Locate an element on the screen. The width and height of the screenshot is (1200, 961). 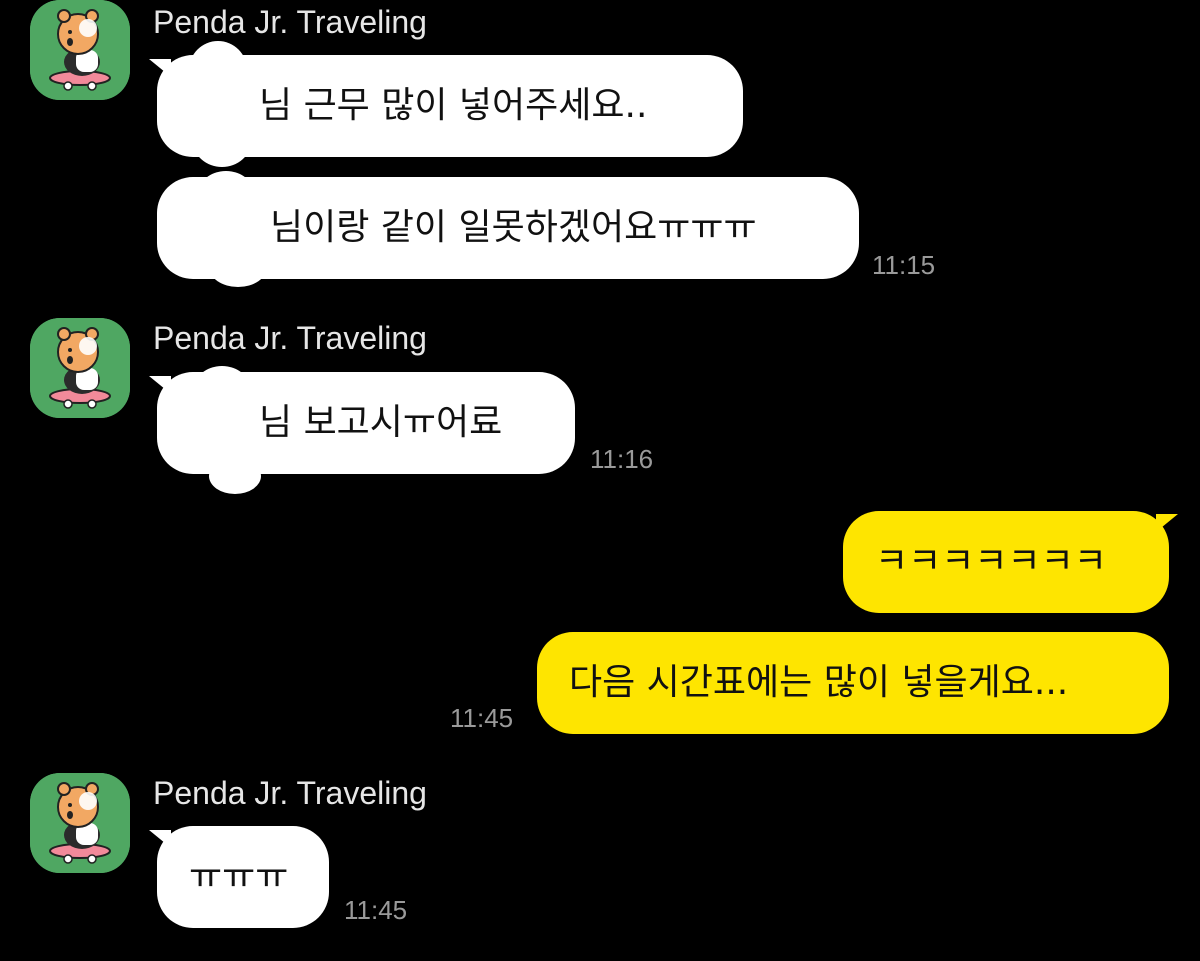
message-text: 님이랑 같이 일못하겠어요ㅠㅠㅠ is located at coordinates (513, 227).